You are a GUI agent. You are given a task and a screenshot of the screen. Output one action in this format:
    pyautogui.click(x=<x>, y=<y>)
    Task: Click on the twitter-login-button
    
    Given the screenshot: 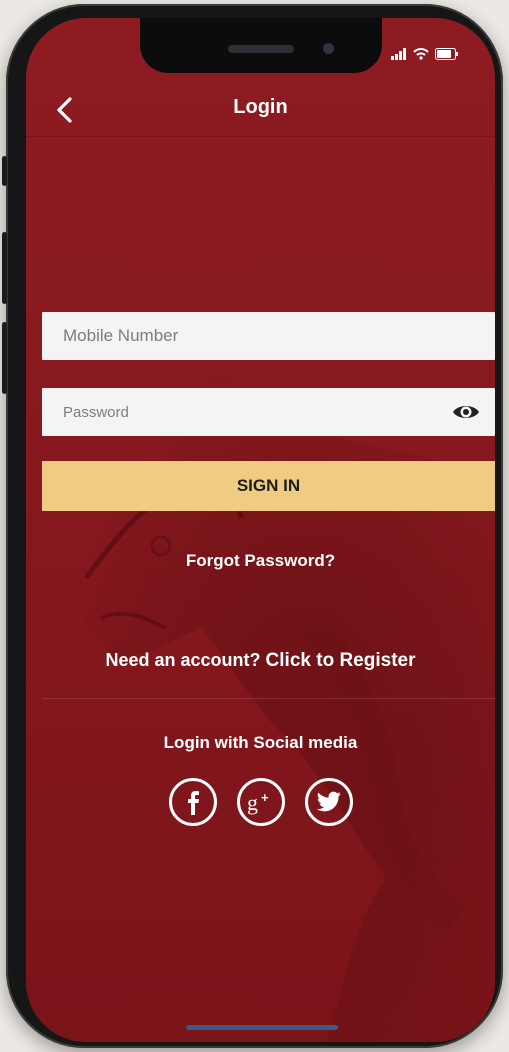 What is the action you would take?
    pyautogui.click(x=328, y=802)
    